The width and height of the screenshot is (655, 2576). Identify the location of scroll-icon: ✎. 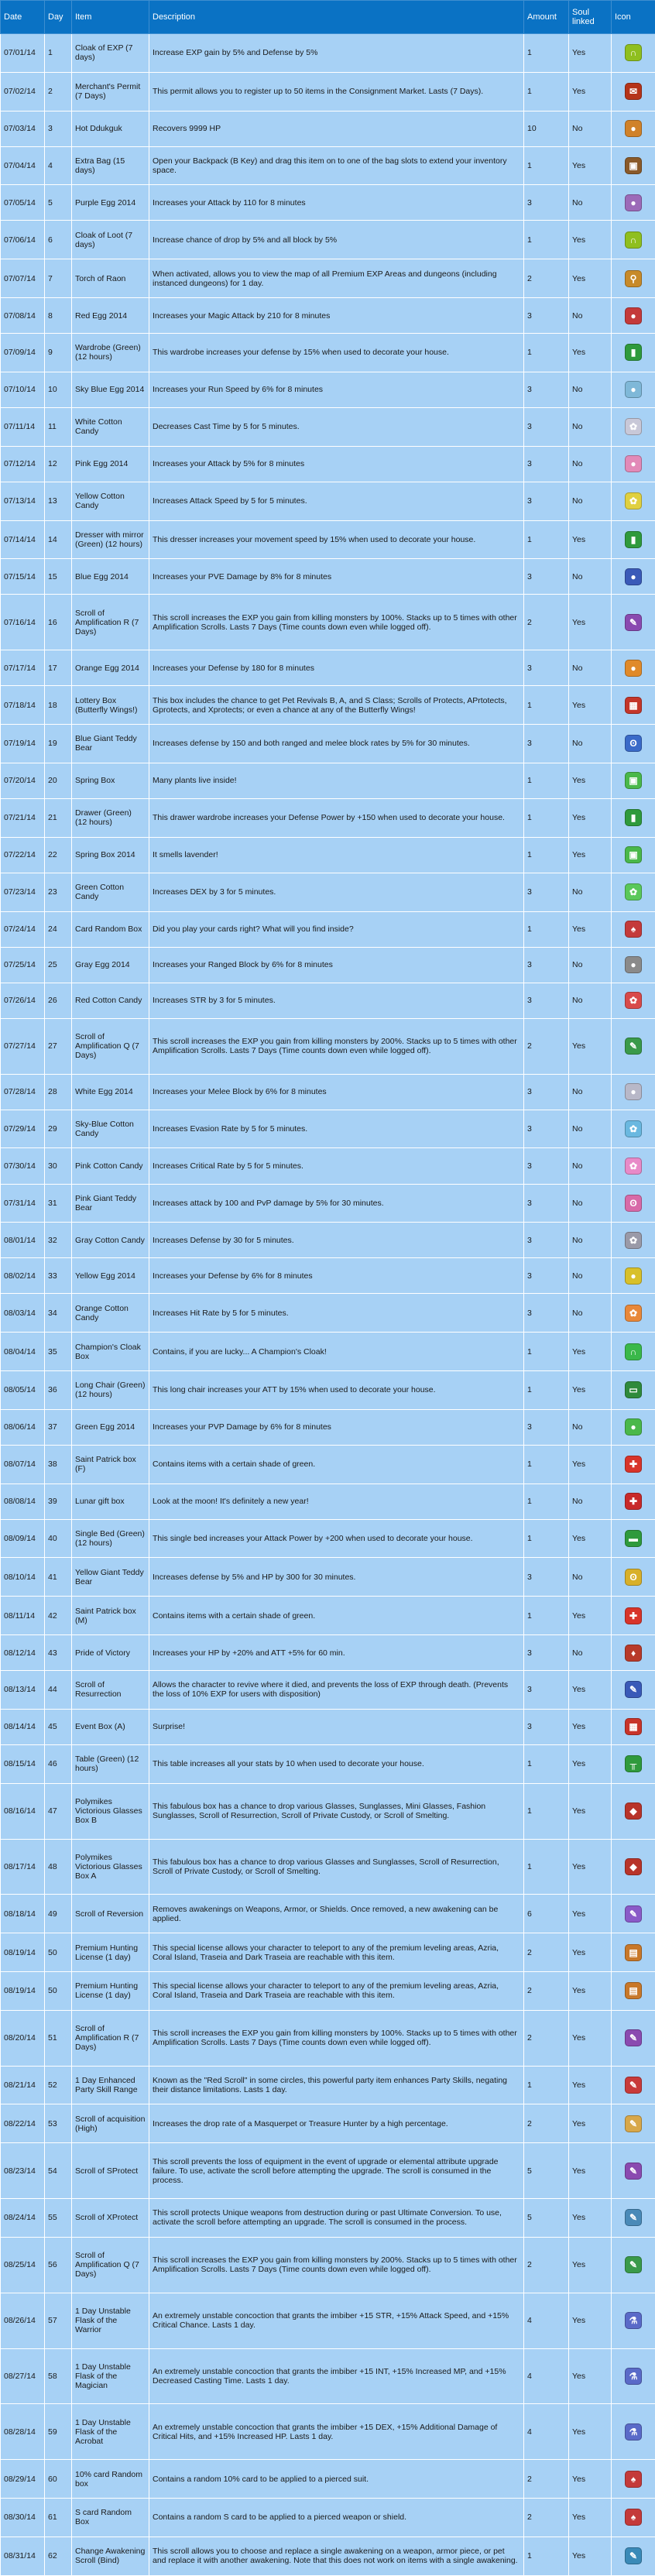
(633, 2038).